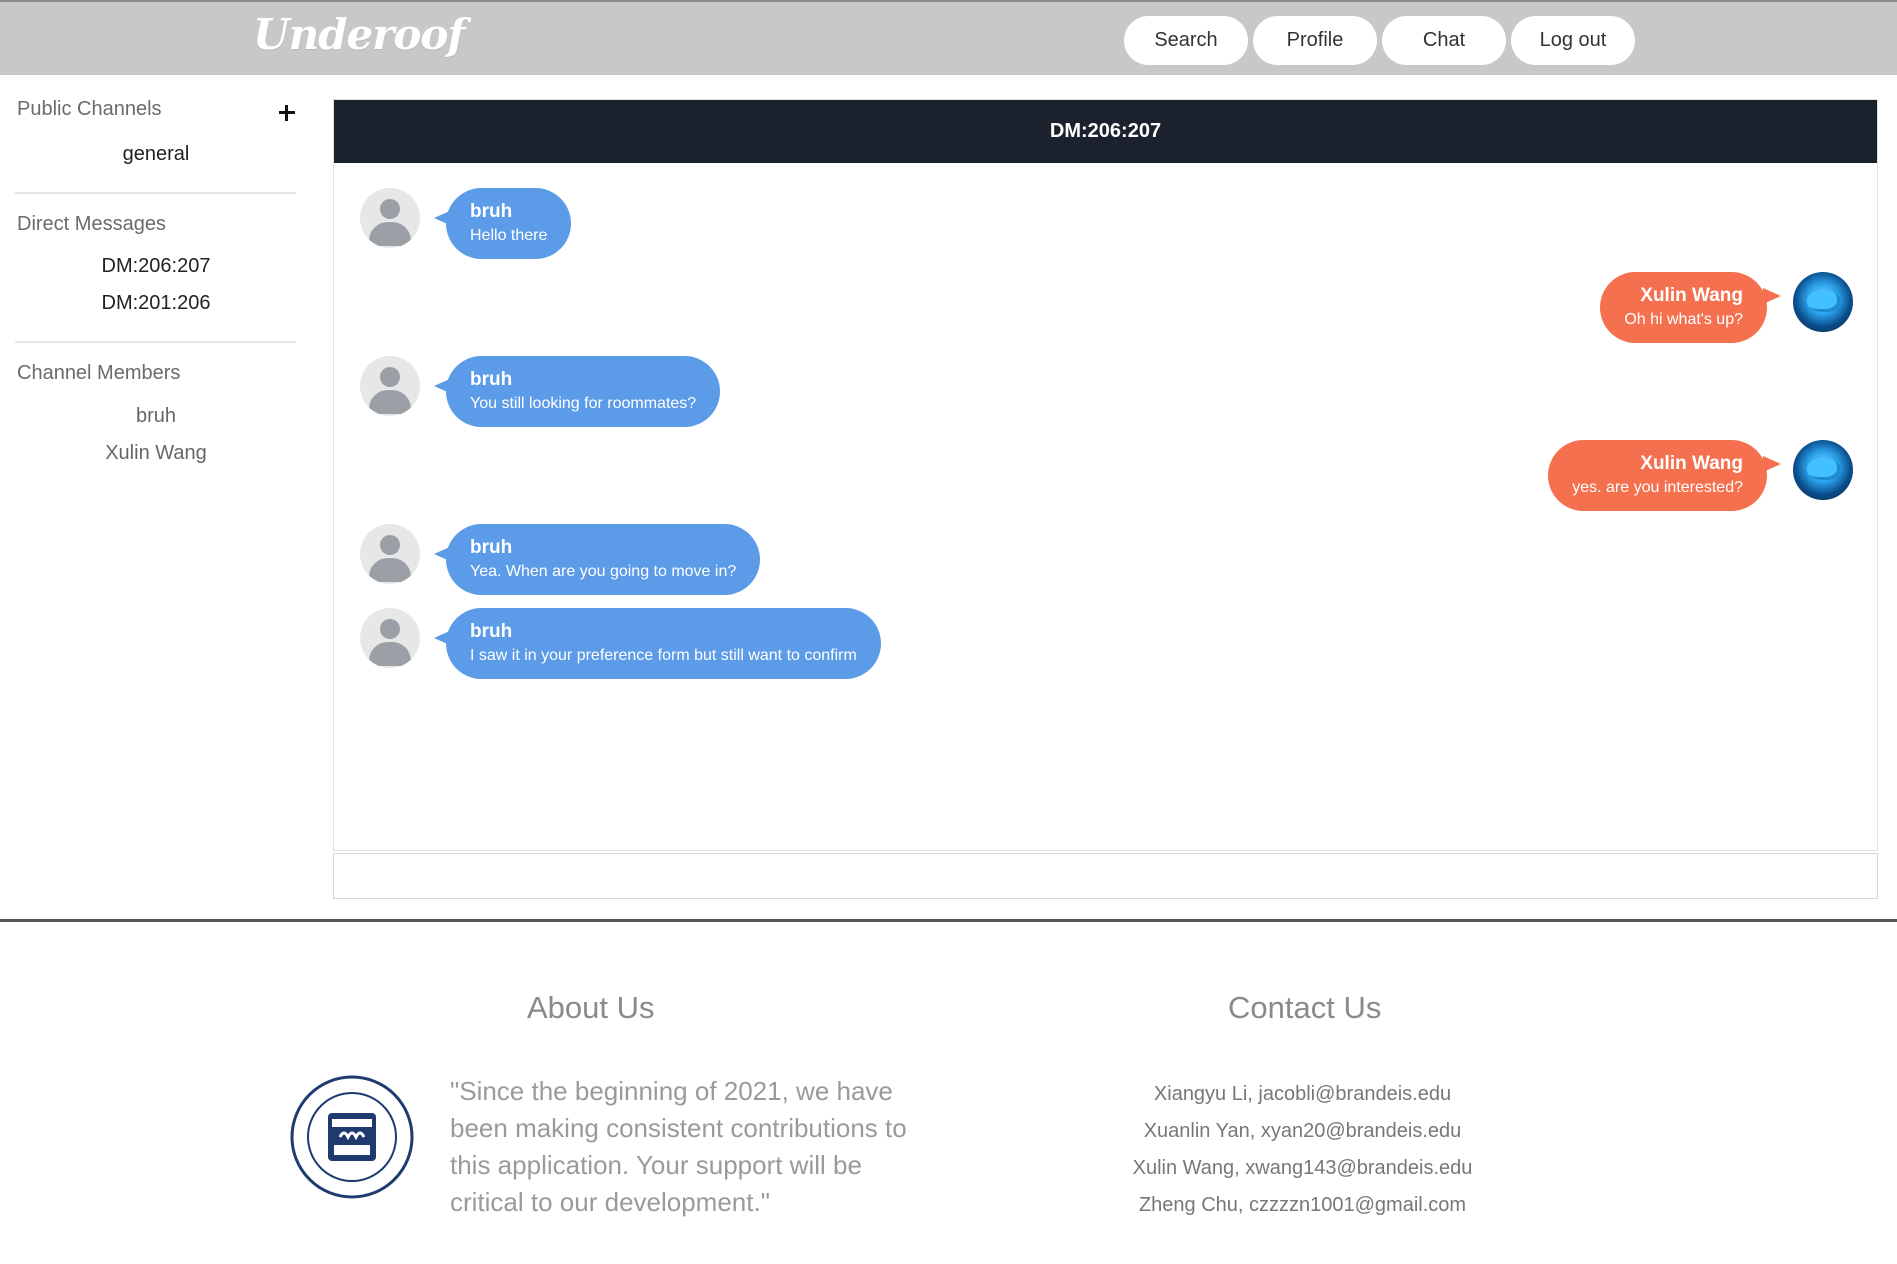 This screenshot has width=1897, height=1264. I want to click on logout-button: Log out, so click(1573, 40).